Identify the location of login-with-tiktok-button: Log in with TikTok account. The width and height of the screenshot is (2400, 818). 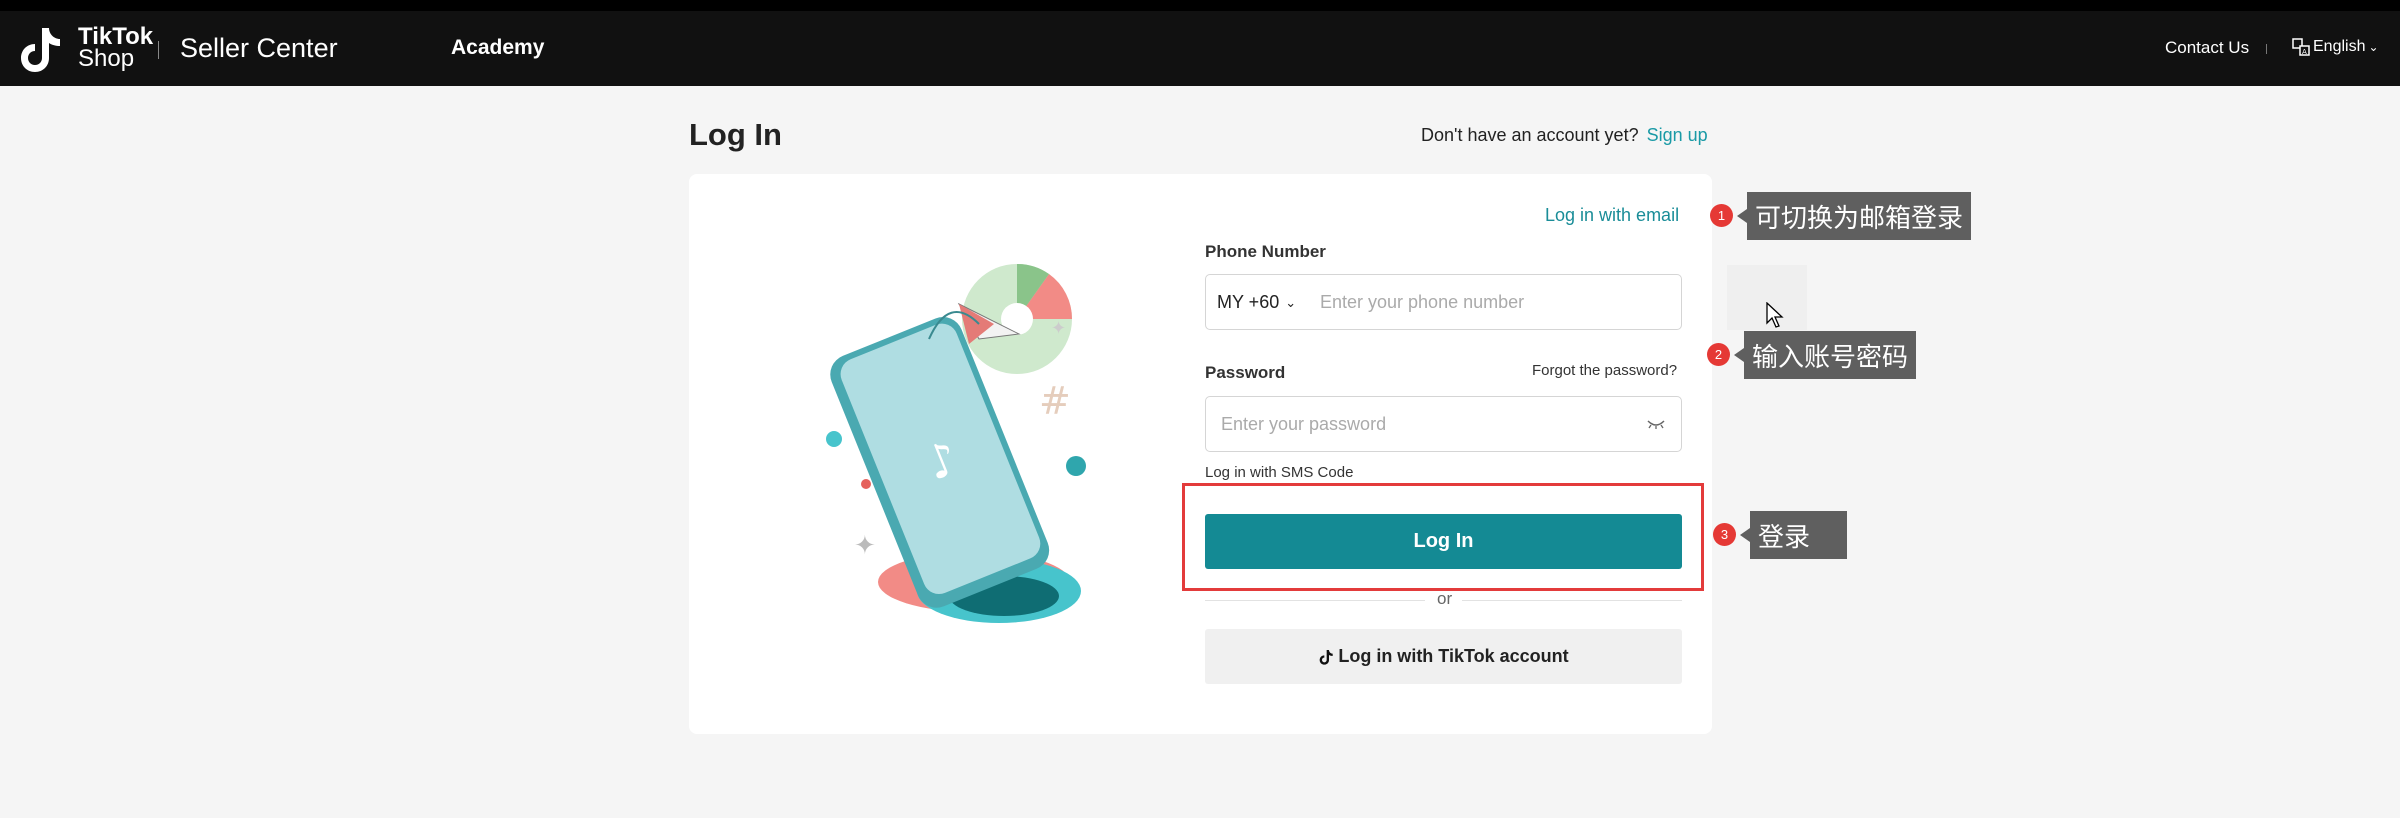
(1443, 656).